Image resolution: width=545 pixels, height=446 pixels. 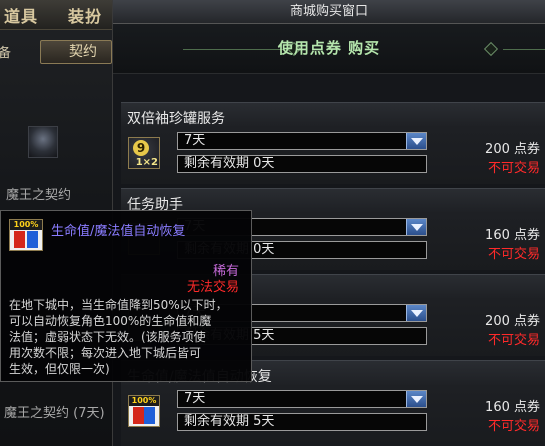 I want to click on tab-items: 道具, so click(x=21, y=15).